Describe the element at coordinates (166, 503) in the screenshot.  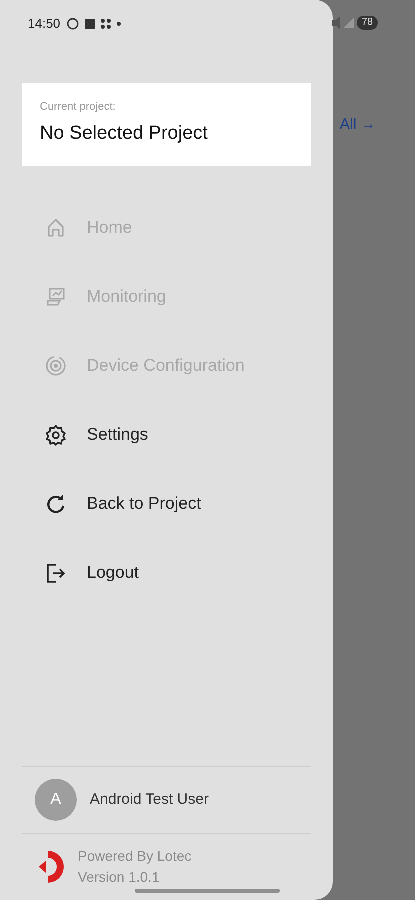
I see `menu-item: Back to Project` at that location.